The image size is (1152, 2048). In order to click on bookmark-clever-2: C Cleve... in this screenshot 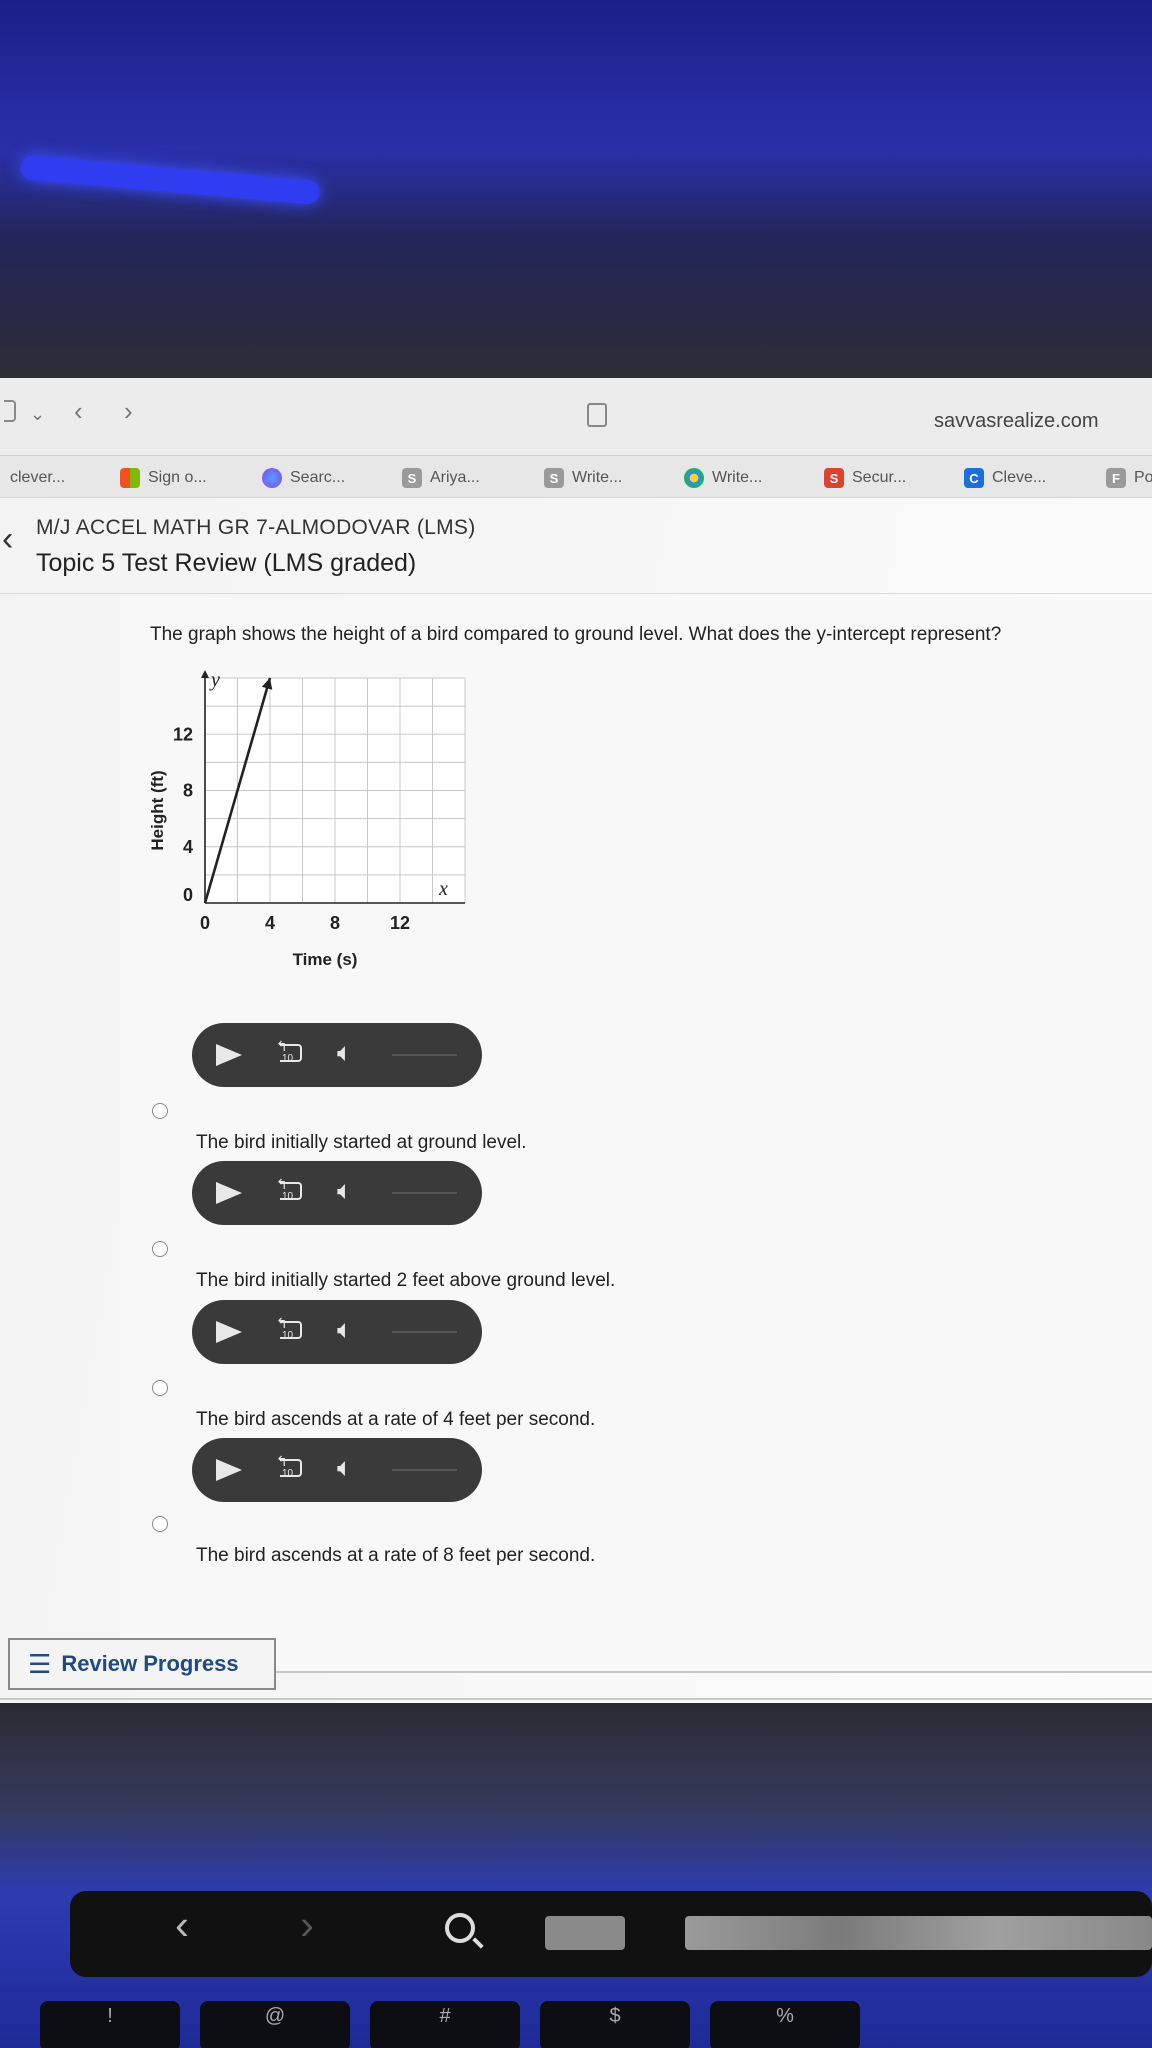, I will do `click(1005, 478)`.